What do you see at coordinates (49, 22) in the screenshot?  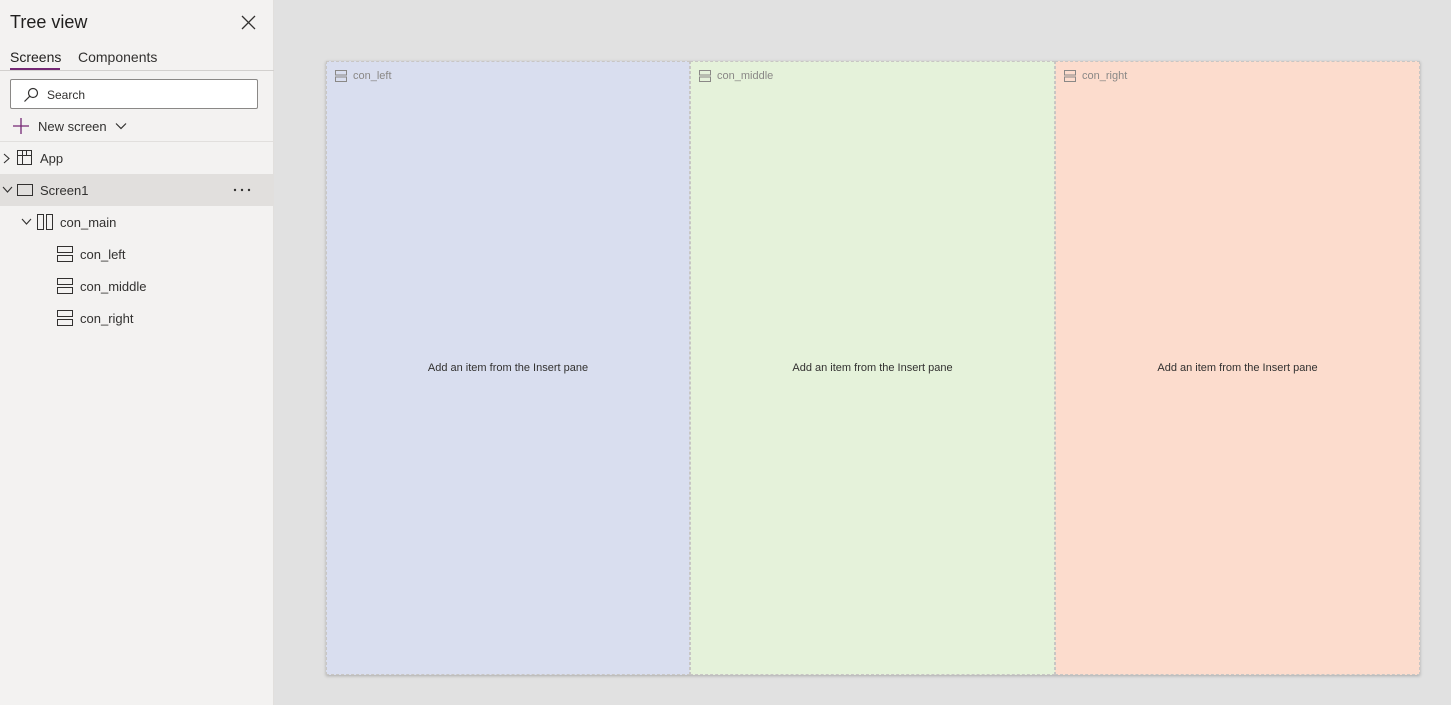 I see `tree-view-title: Tree view` at bounding box center [49, 22].